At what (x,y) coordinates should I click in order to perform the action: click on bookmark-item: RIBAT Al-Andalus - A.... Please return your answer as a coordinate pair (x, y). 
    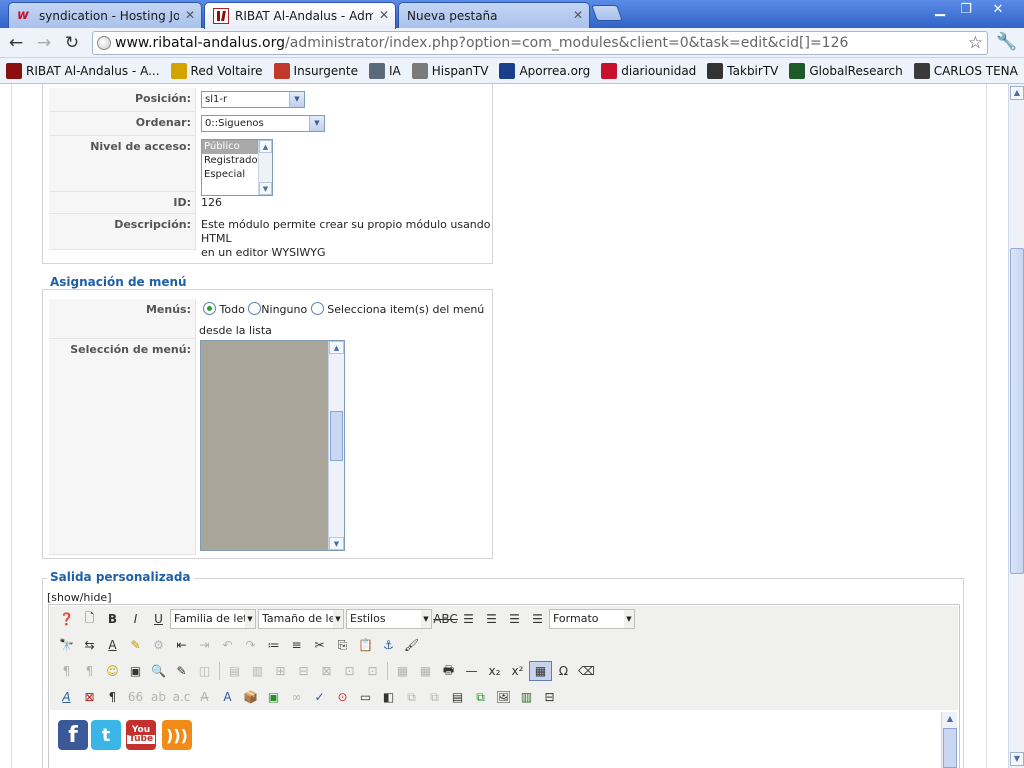
    Looking at the image, I should click on (83, 70).